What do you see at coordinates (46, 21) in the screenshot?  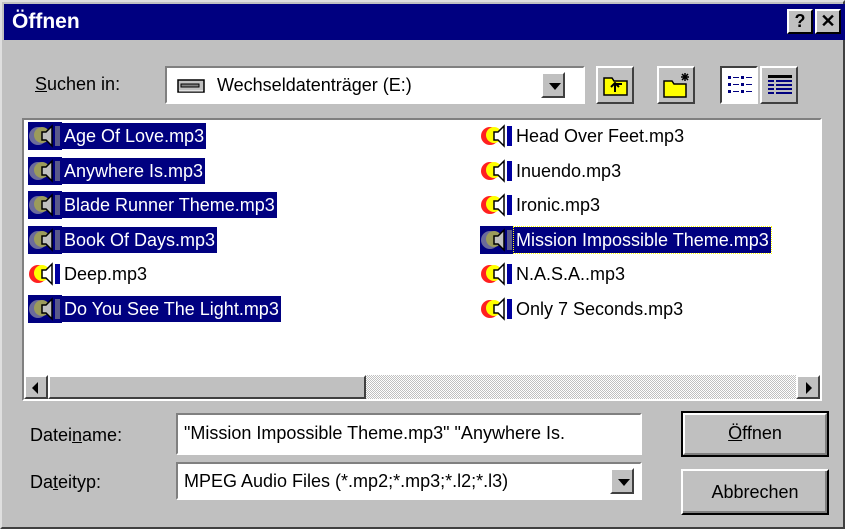 I see `window-title: Öffnen` at bounding box center [46, 21].